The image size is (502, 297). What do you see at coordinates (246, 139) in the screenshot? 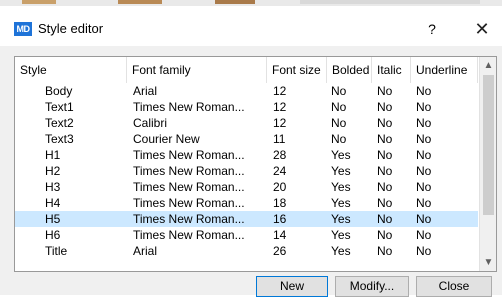
I see `table-row: Text3 Courier New 11 No No No` at bounding box center [246, 139].